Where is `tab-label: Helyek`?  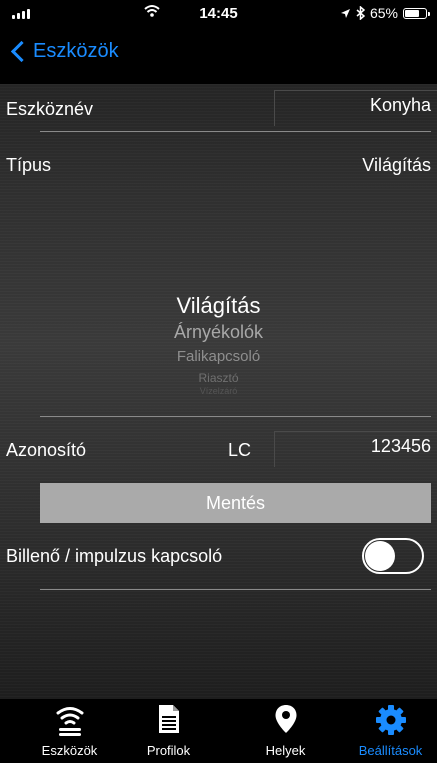
tab-label: Helyek is located at coordinates (285, 750).